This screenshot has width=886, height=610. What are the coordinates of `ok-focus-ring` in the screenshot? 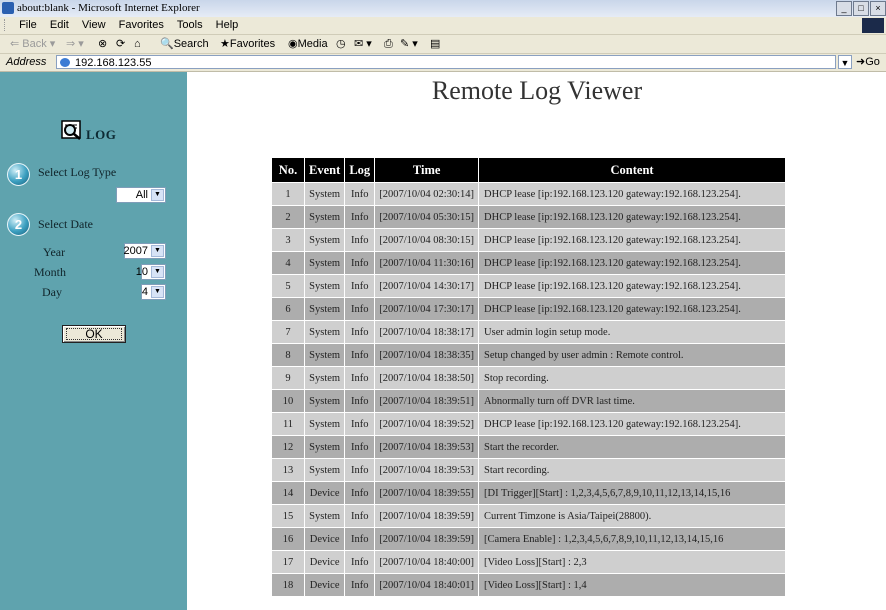 It's located at (94, 334).